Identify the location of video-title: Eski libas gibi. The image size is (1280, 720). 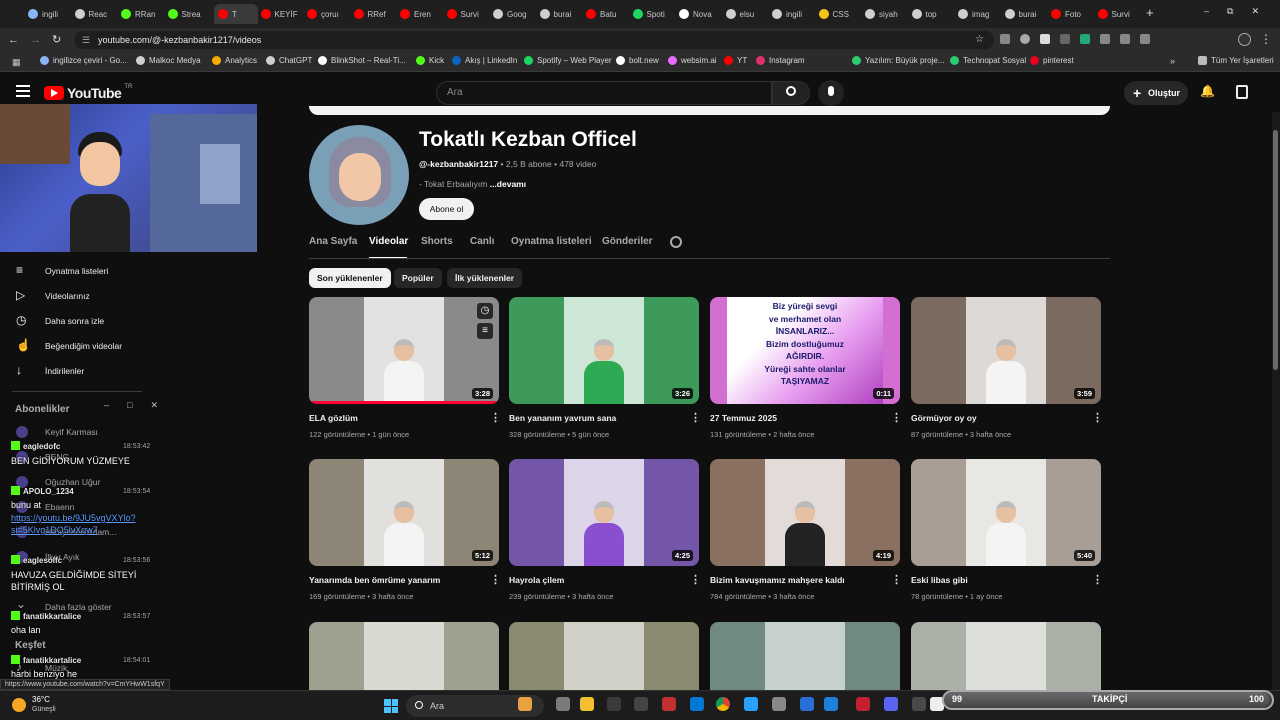
(1001, 580).